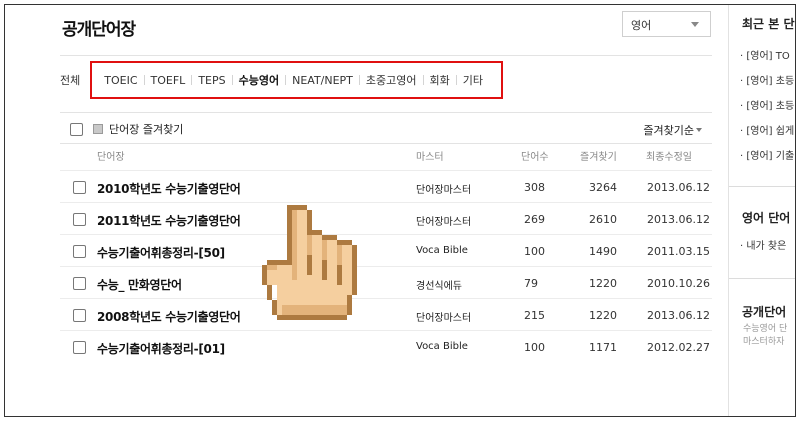 This screenshot has width=800, height=421. I want to click on my-wordbook-section: 영어 단어 · 내가 찾은, so click(762, 236).